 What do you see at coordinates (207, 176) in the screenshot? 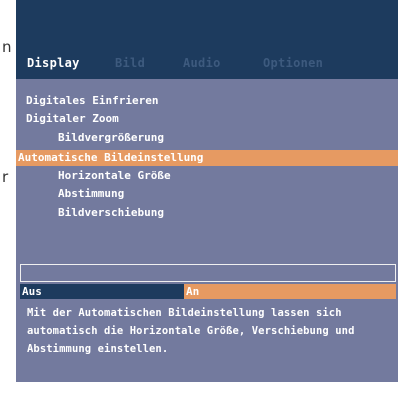
I see `menu-item-horizontale-groesse: Horizontale Größe` at bounding box center [207, 176].